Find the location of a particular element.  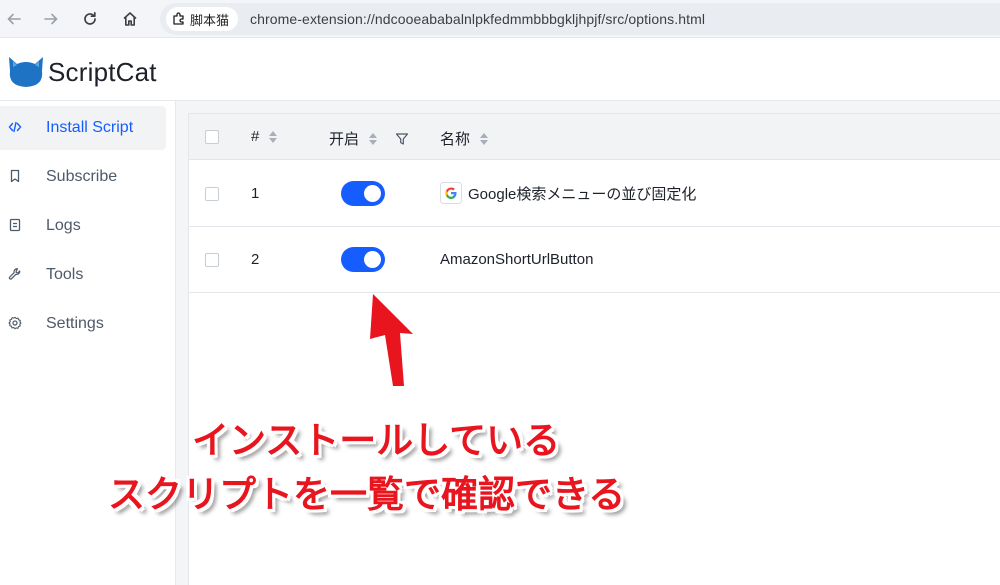

reload-icon is located at coordinates (90, 18).